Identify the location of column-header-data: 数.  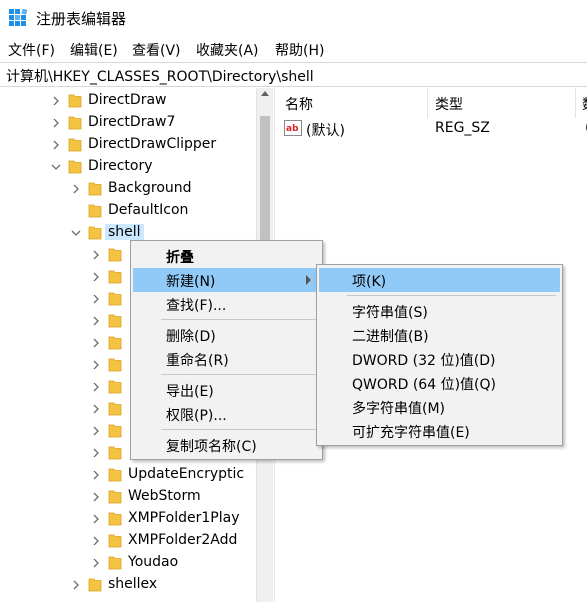
(584, 104).